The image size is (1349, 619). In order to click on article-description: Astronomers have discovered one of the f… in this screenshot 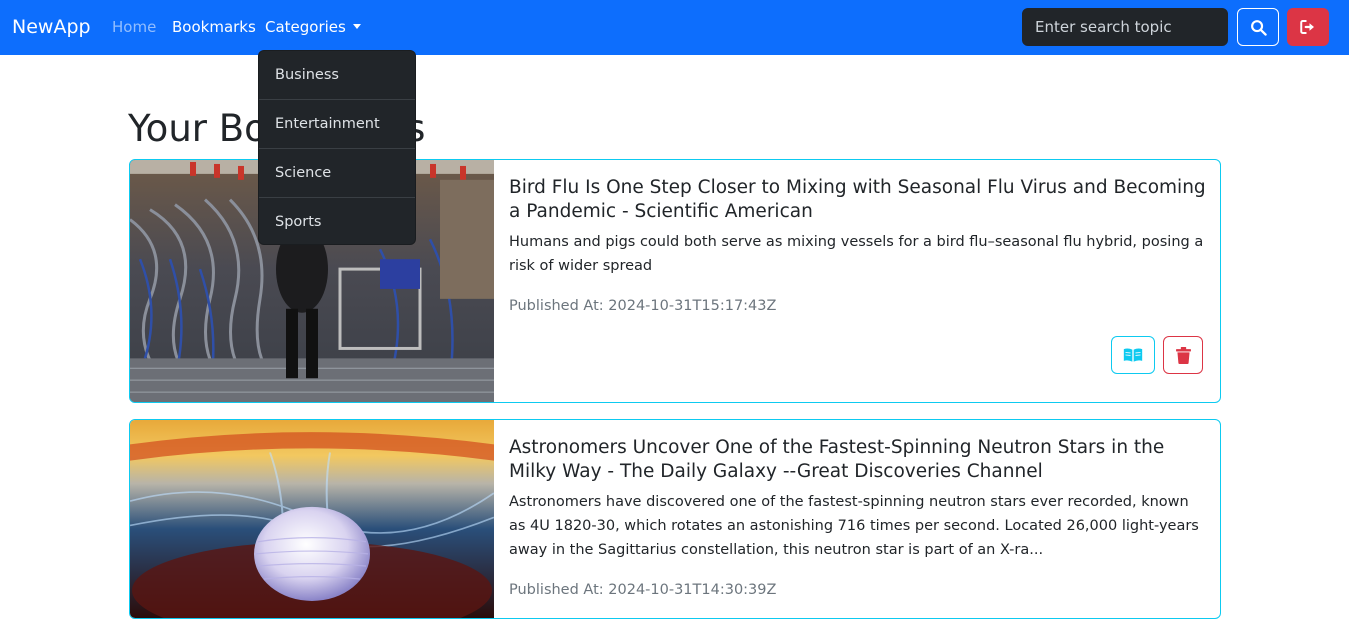, I will do `click(859, 526)`.